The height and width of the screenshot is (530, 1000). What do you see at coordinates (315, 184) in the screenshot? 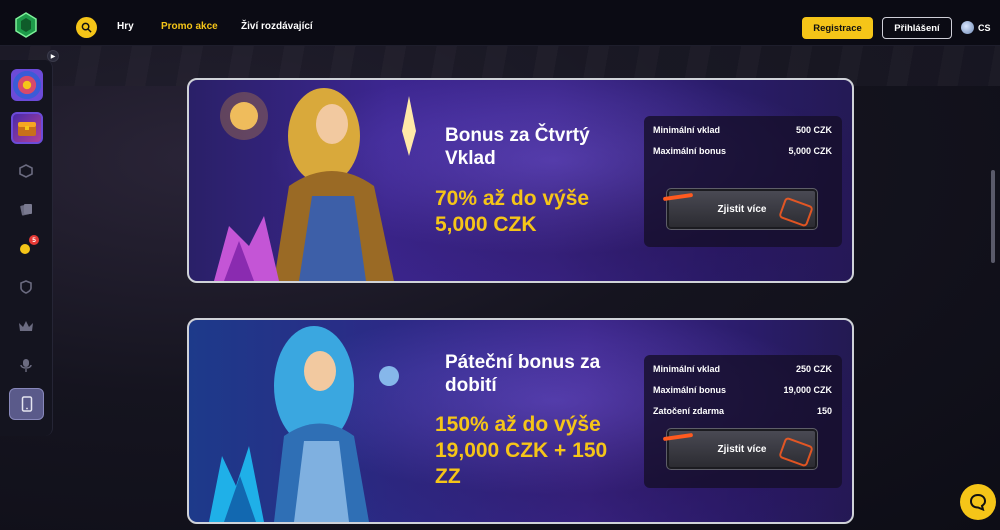
I see `elf-hero-illustration` at bounding box center [315, 184].